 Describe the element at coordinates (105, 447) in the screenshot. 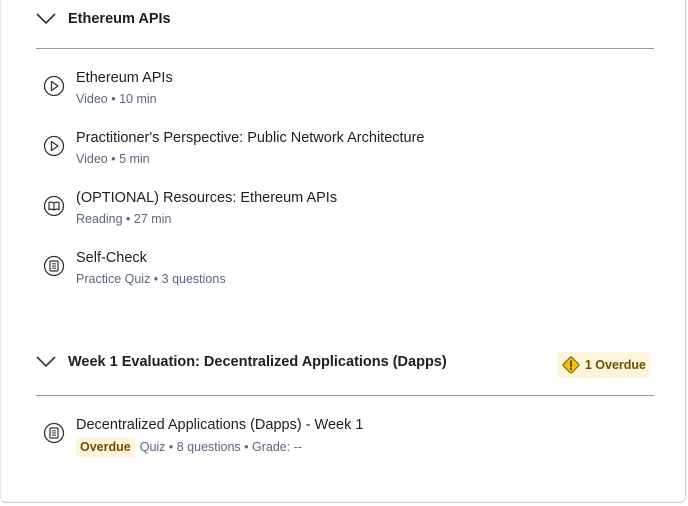

I see `status-badge: Overdue` at that location.